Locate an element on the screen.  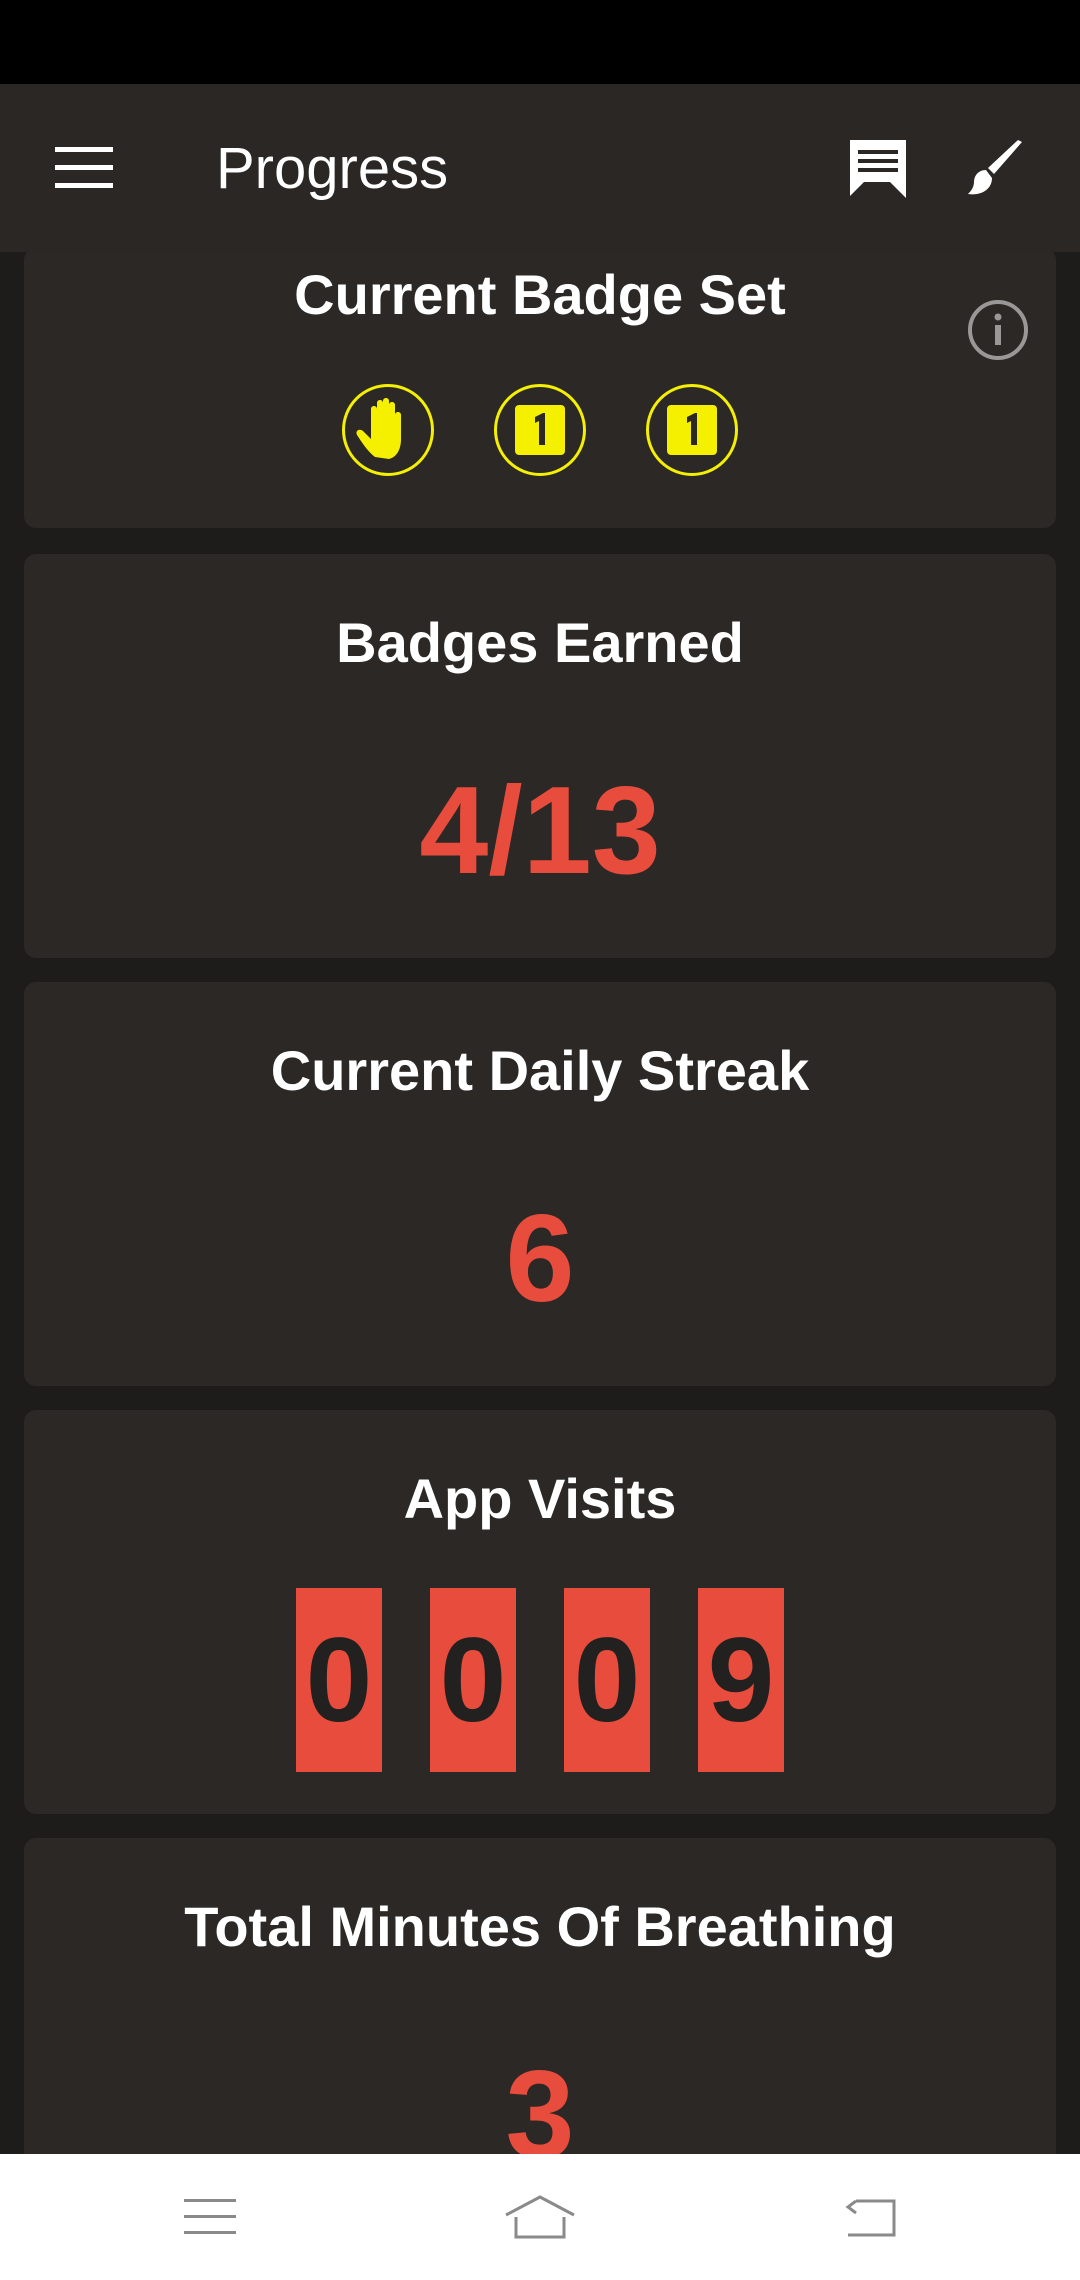
back-icon is located at coordinates (870, 2218).